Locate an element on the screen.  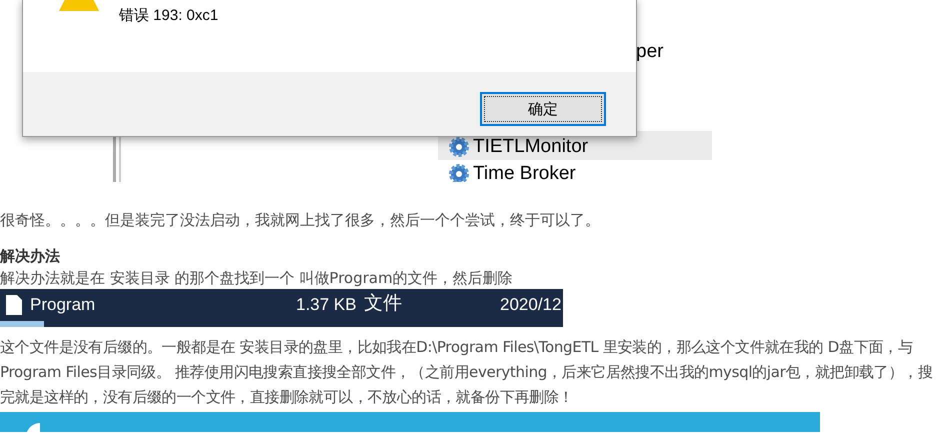
solution-paragraph: 解决办法就是在 安装目录 的那个盘找到一个 叫做Program的文件，然后删除 is located at coordinates (257, 278).